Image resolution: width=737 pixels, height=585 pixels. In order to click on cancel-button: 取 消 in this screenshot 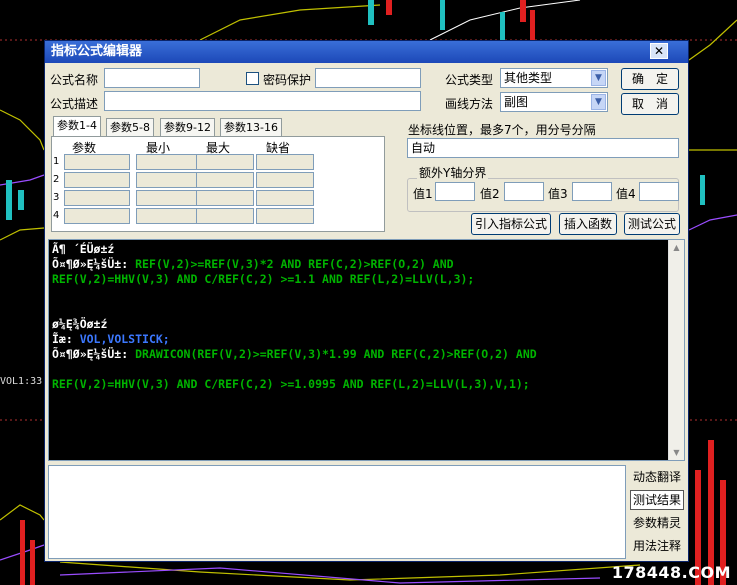, I will do `click(650, 104)`.